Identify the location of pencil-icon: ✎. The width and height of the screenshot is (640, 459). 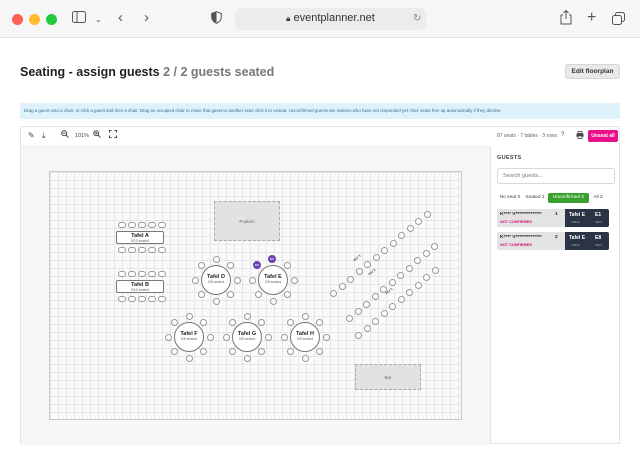
(31, 135).